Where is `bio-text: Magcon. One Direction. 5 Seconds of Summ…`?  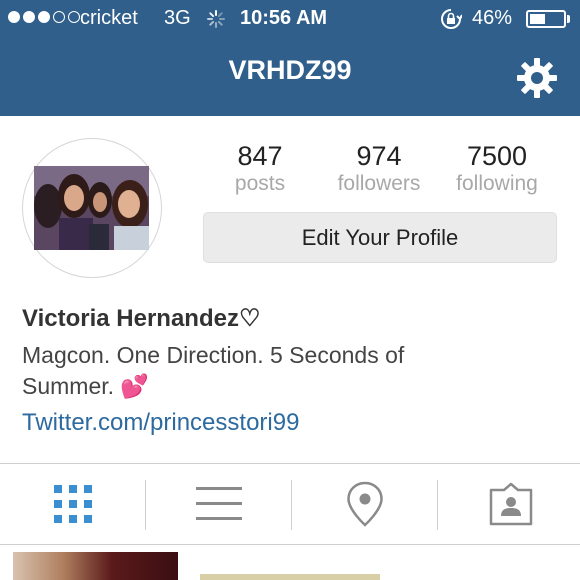
bio-text: Magcon. One Direction. 5 Seconds of Summ… is located at coordinates (213, 370).